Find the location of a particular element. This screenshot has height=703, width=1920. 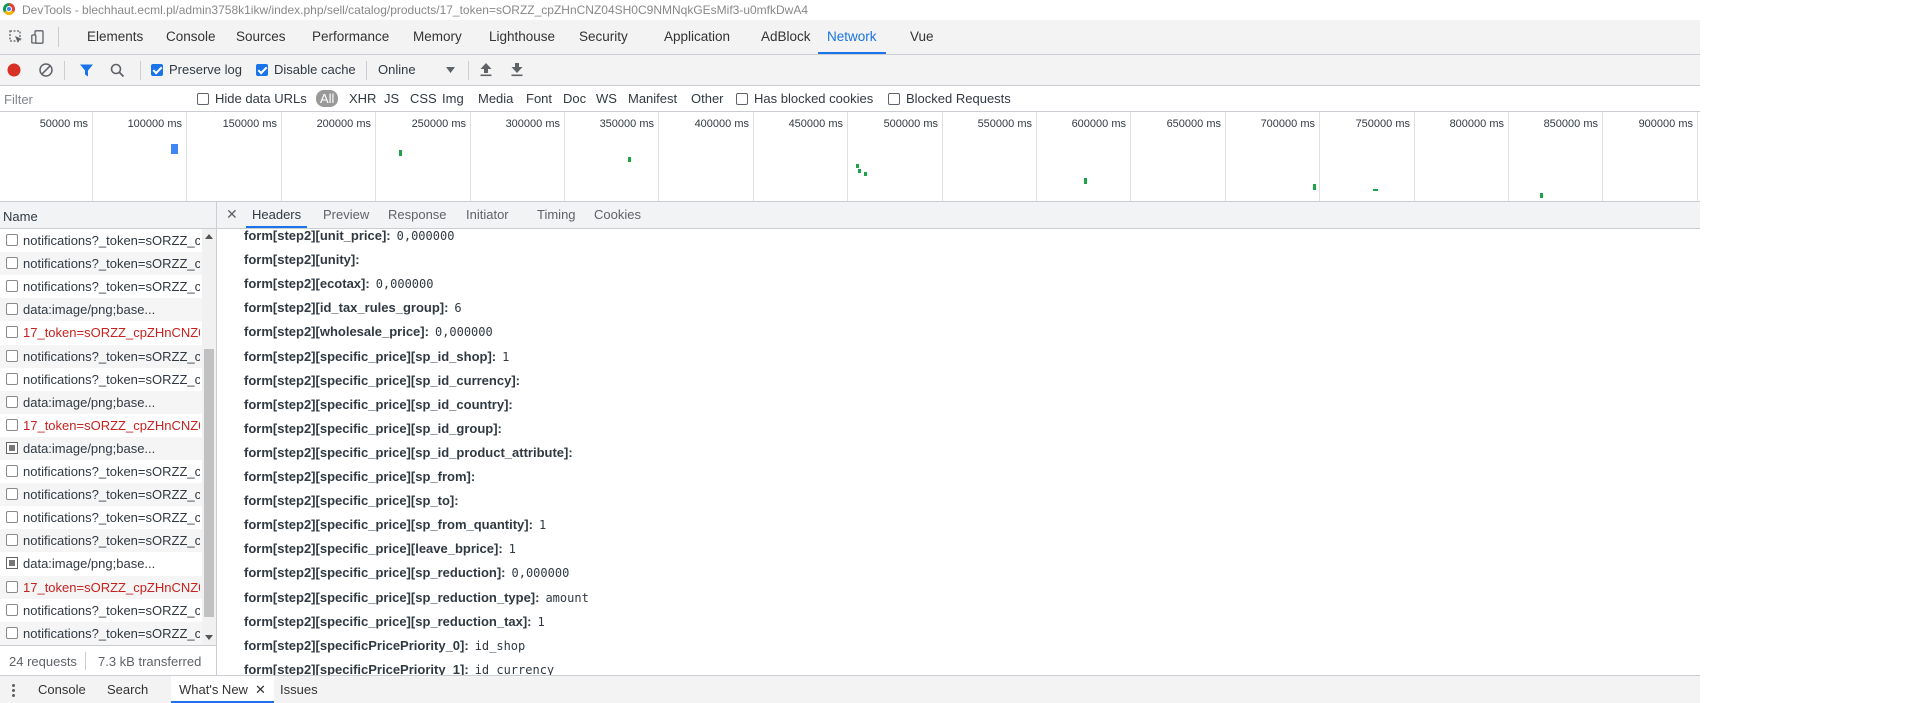

filter-type-css: CSS is located at coordinates (423, 98).